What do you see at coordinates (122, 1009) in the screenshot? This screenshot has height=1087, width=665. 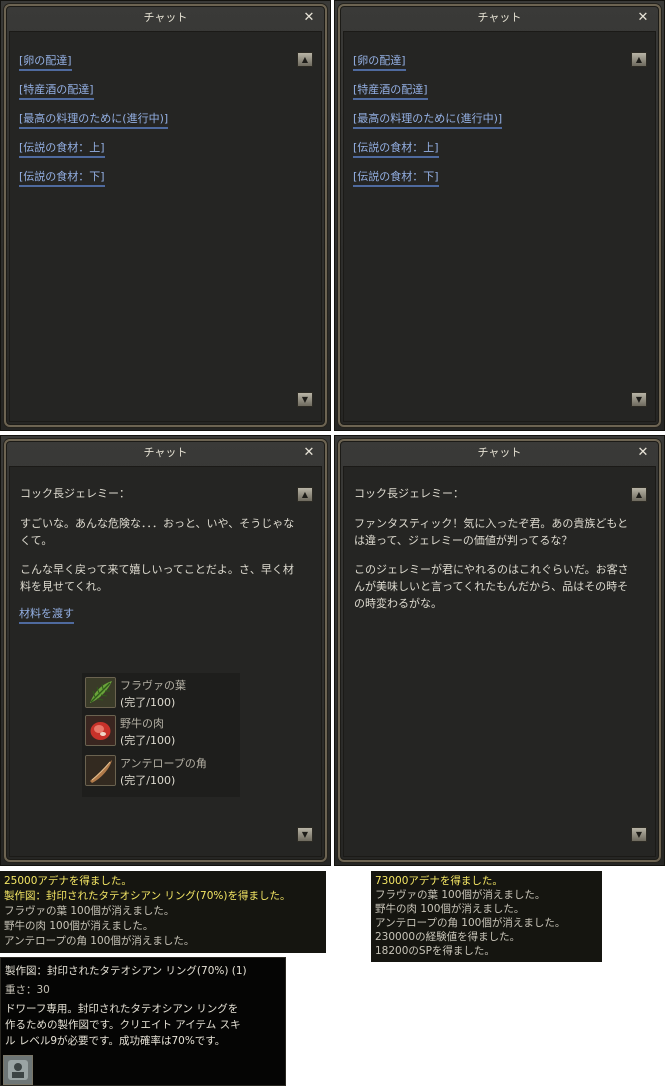 I see `tooltip-desc-line: ドワーフ専用。封印されたタテオシアン リングを` at bounding box center [122, 1009].